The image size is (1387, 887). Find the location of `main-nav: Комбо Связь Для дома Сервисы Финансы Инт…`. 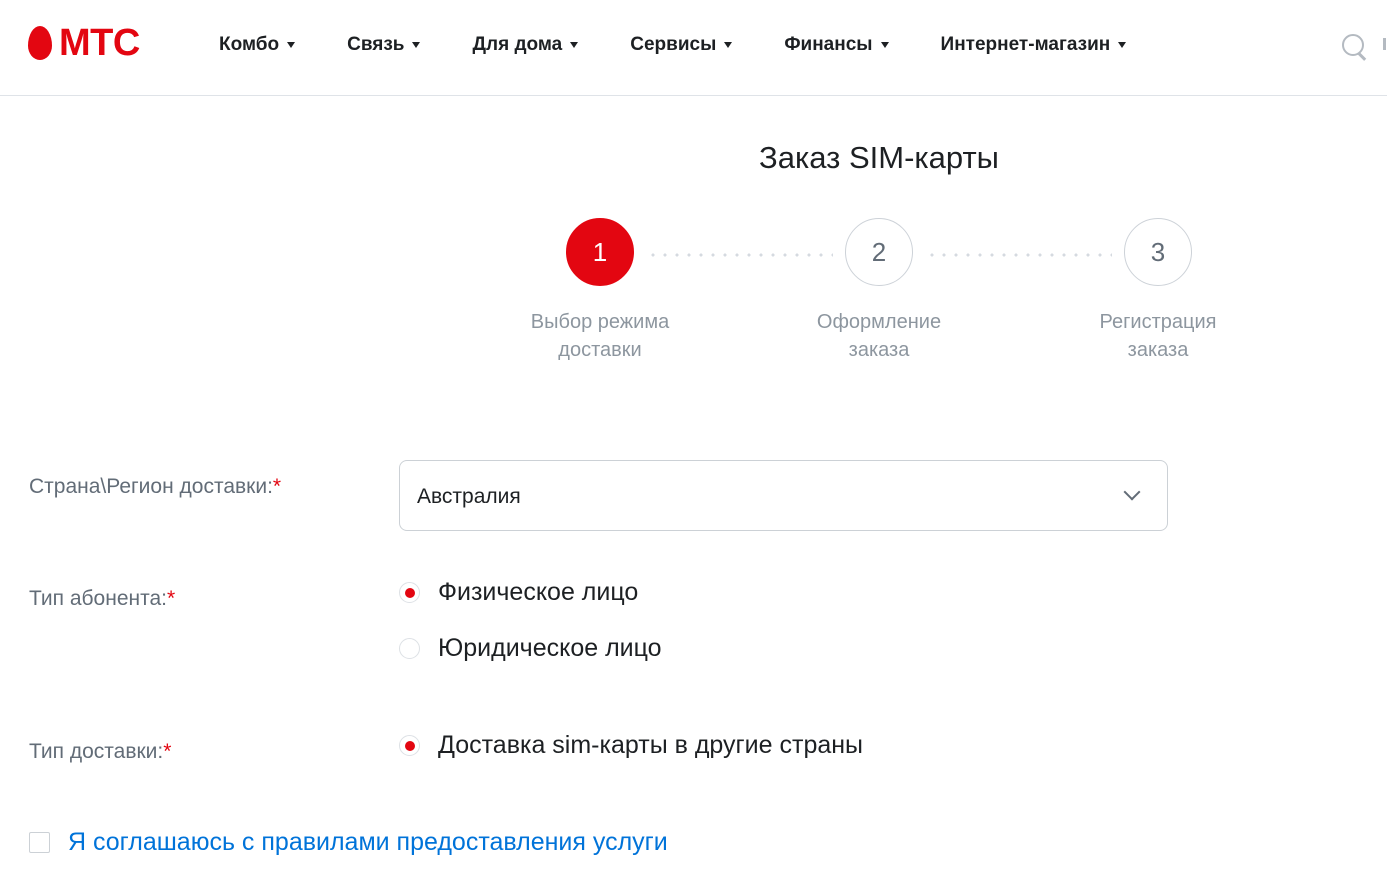

main-nav: Комбо Связь Для дома Сервисы Финансы Инт… is located at coordinates (673, 45).